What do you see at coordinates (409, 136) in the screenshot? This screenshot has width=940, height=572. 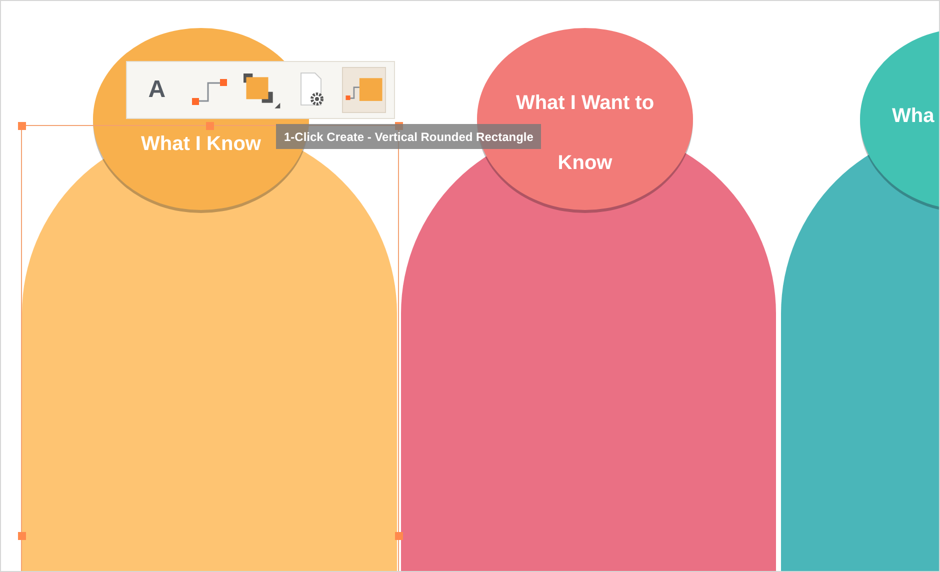 I see `tooltip: 1-Click Create - Vertical Rounded Rectangle` at bounding box center [409, 136].